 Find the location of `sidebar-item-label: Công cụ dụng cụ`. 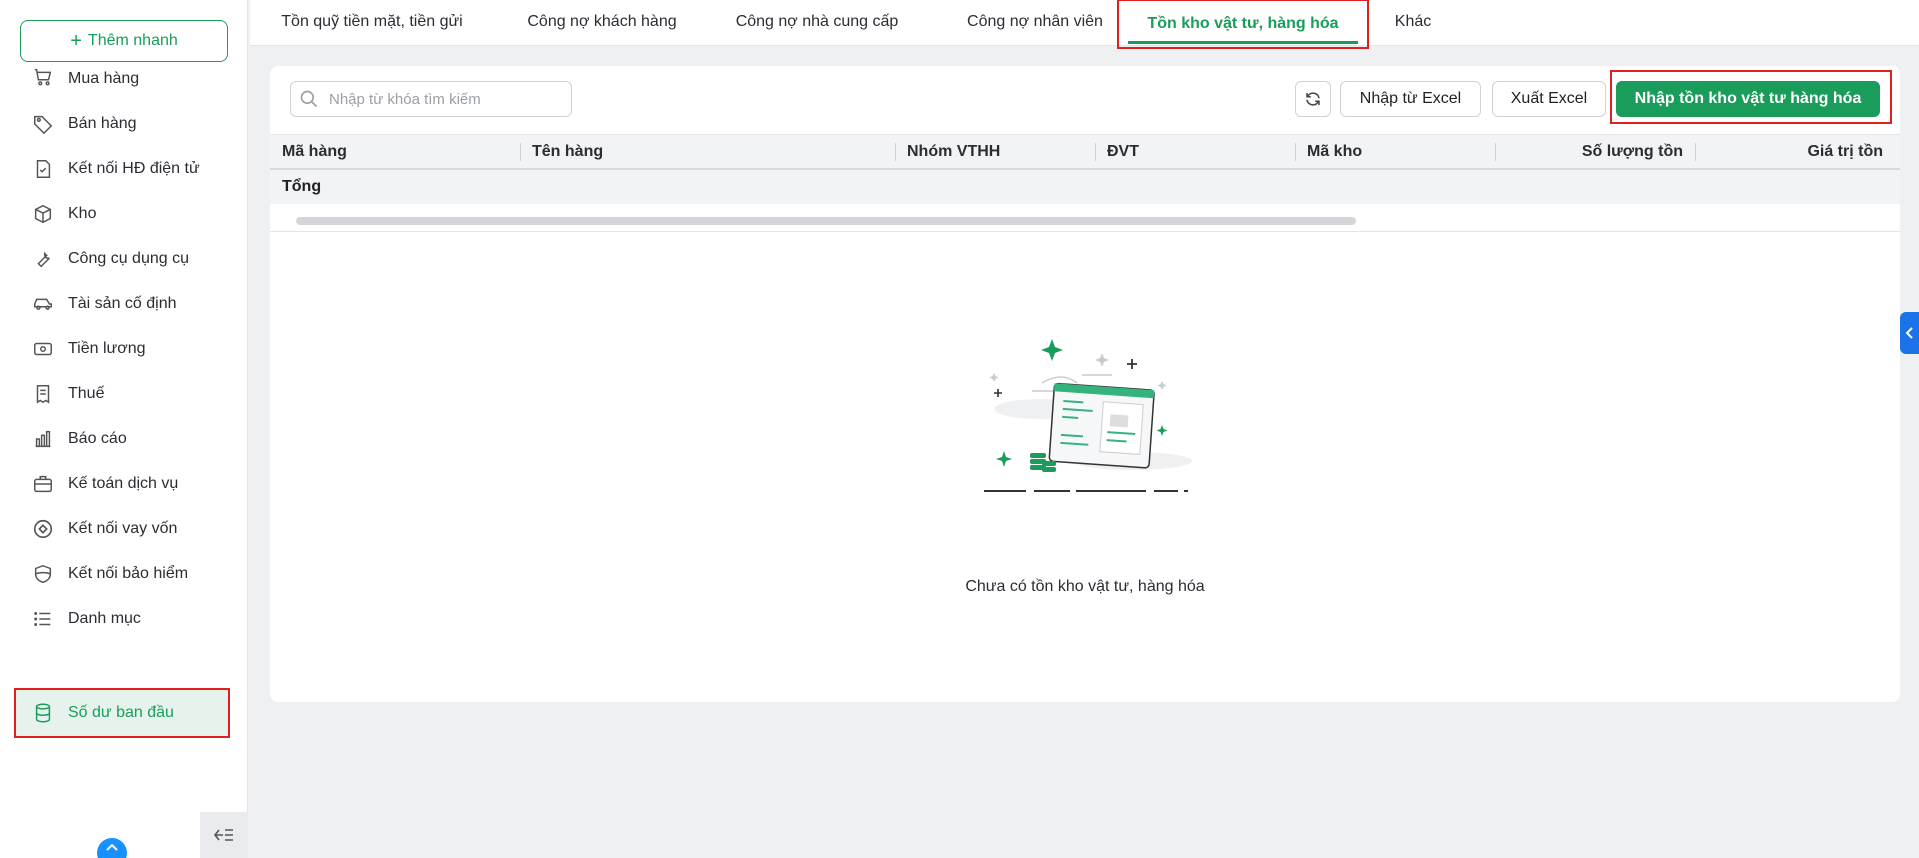

sidebar-item-label: Công cụ dụng cụ is located at coordinates (128, 258).